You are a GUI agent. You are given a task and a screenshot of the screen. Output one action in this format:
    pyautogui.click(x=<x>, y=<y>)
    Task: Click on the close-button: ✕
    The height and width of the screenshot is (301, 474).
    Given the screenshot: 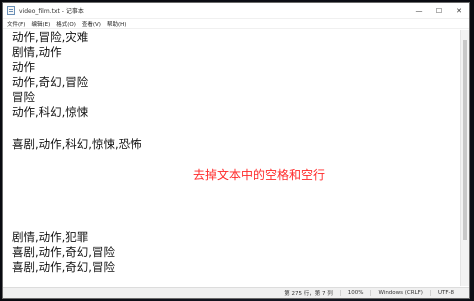 What is the action you would take?
    pyautogui.click(x=459, y=10)
    